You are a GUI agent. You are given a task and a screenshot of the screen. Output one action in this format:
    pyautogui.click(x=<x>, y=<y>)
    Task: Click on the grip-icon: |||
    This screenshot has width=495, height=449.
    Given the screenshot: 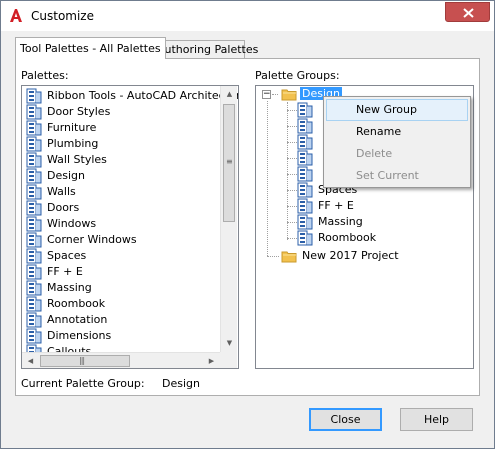 What is the action you would take?
    pyautogui.click(x=82, y=360)
    